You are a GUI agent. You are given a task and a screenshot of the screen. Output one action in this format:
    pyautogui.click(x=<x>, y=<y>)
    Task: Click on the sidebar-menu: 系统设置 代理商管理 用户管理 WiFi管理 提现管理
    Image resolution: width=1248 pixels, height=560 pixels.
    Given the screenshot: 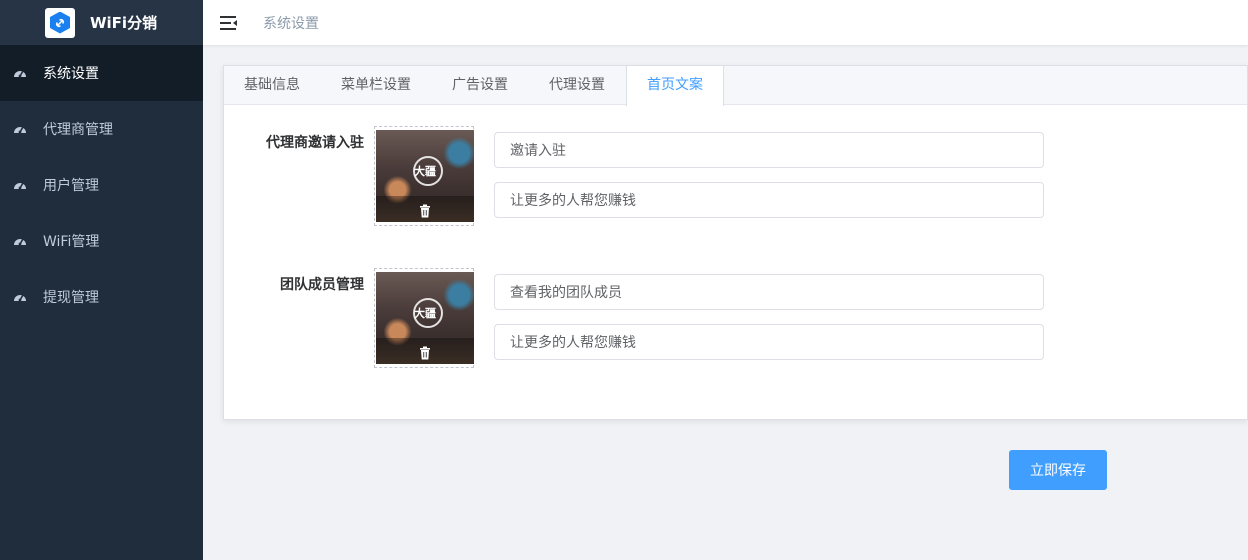 What is the action you would take?
    pyautogui.click(x=101, y=185)
    